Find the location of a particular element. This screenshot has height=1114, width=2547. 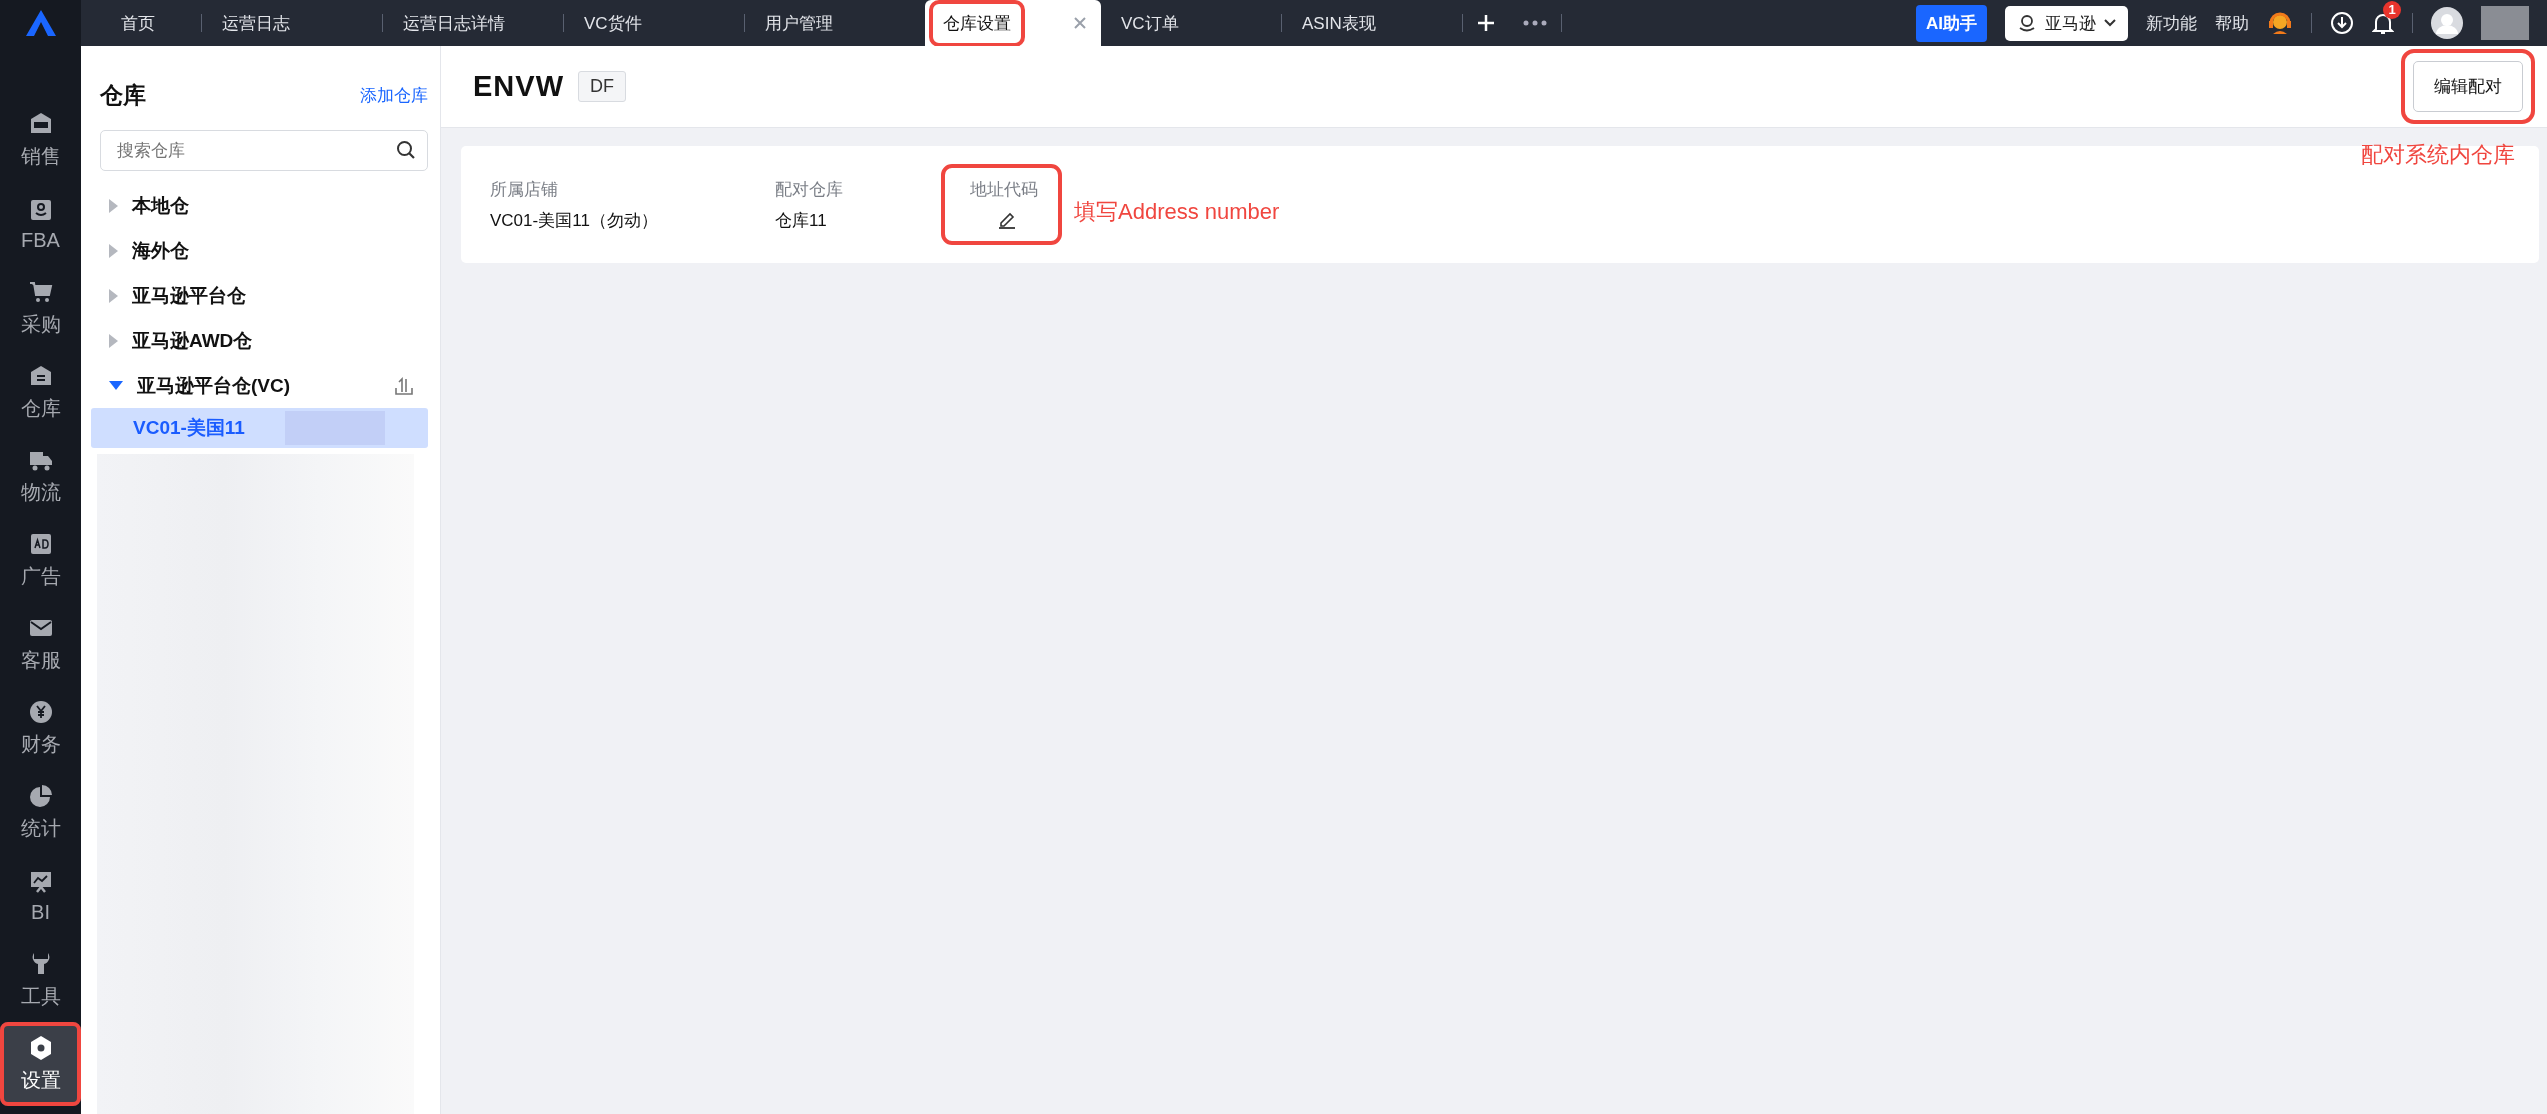

blurred-username is located at coordinates (2505, 23).